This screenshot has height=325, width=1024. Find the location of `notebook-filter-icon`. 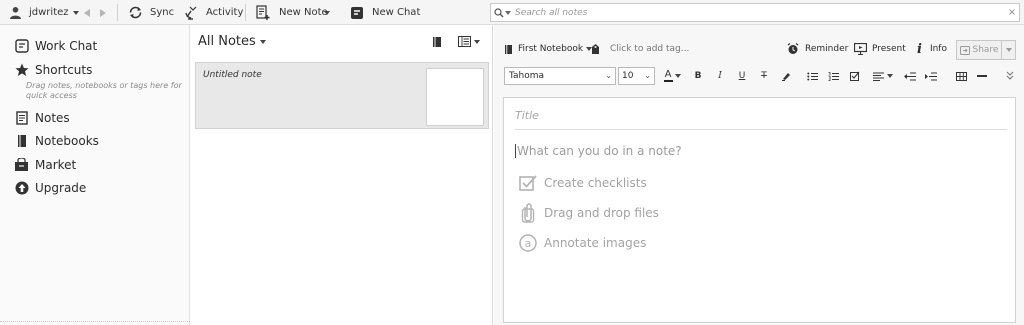

notebook-filter-icon is located at coordinates (437, 42).